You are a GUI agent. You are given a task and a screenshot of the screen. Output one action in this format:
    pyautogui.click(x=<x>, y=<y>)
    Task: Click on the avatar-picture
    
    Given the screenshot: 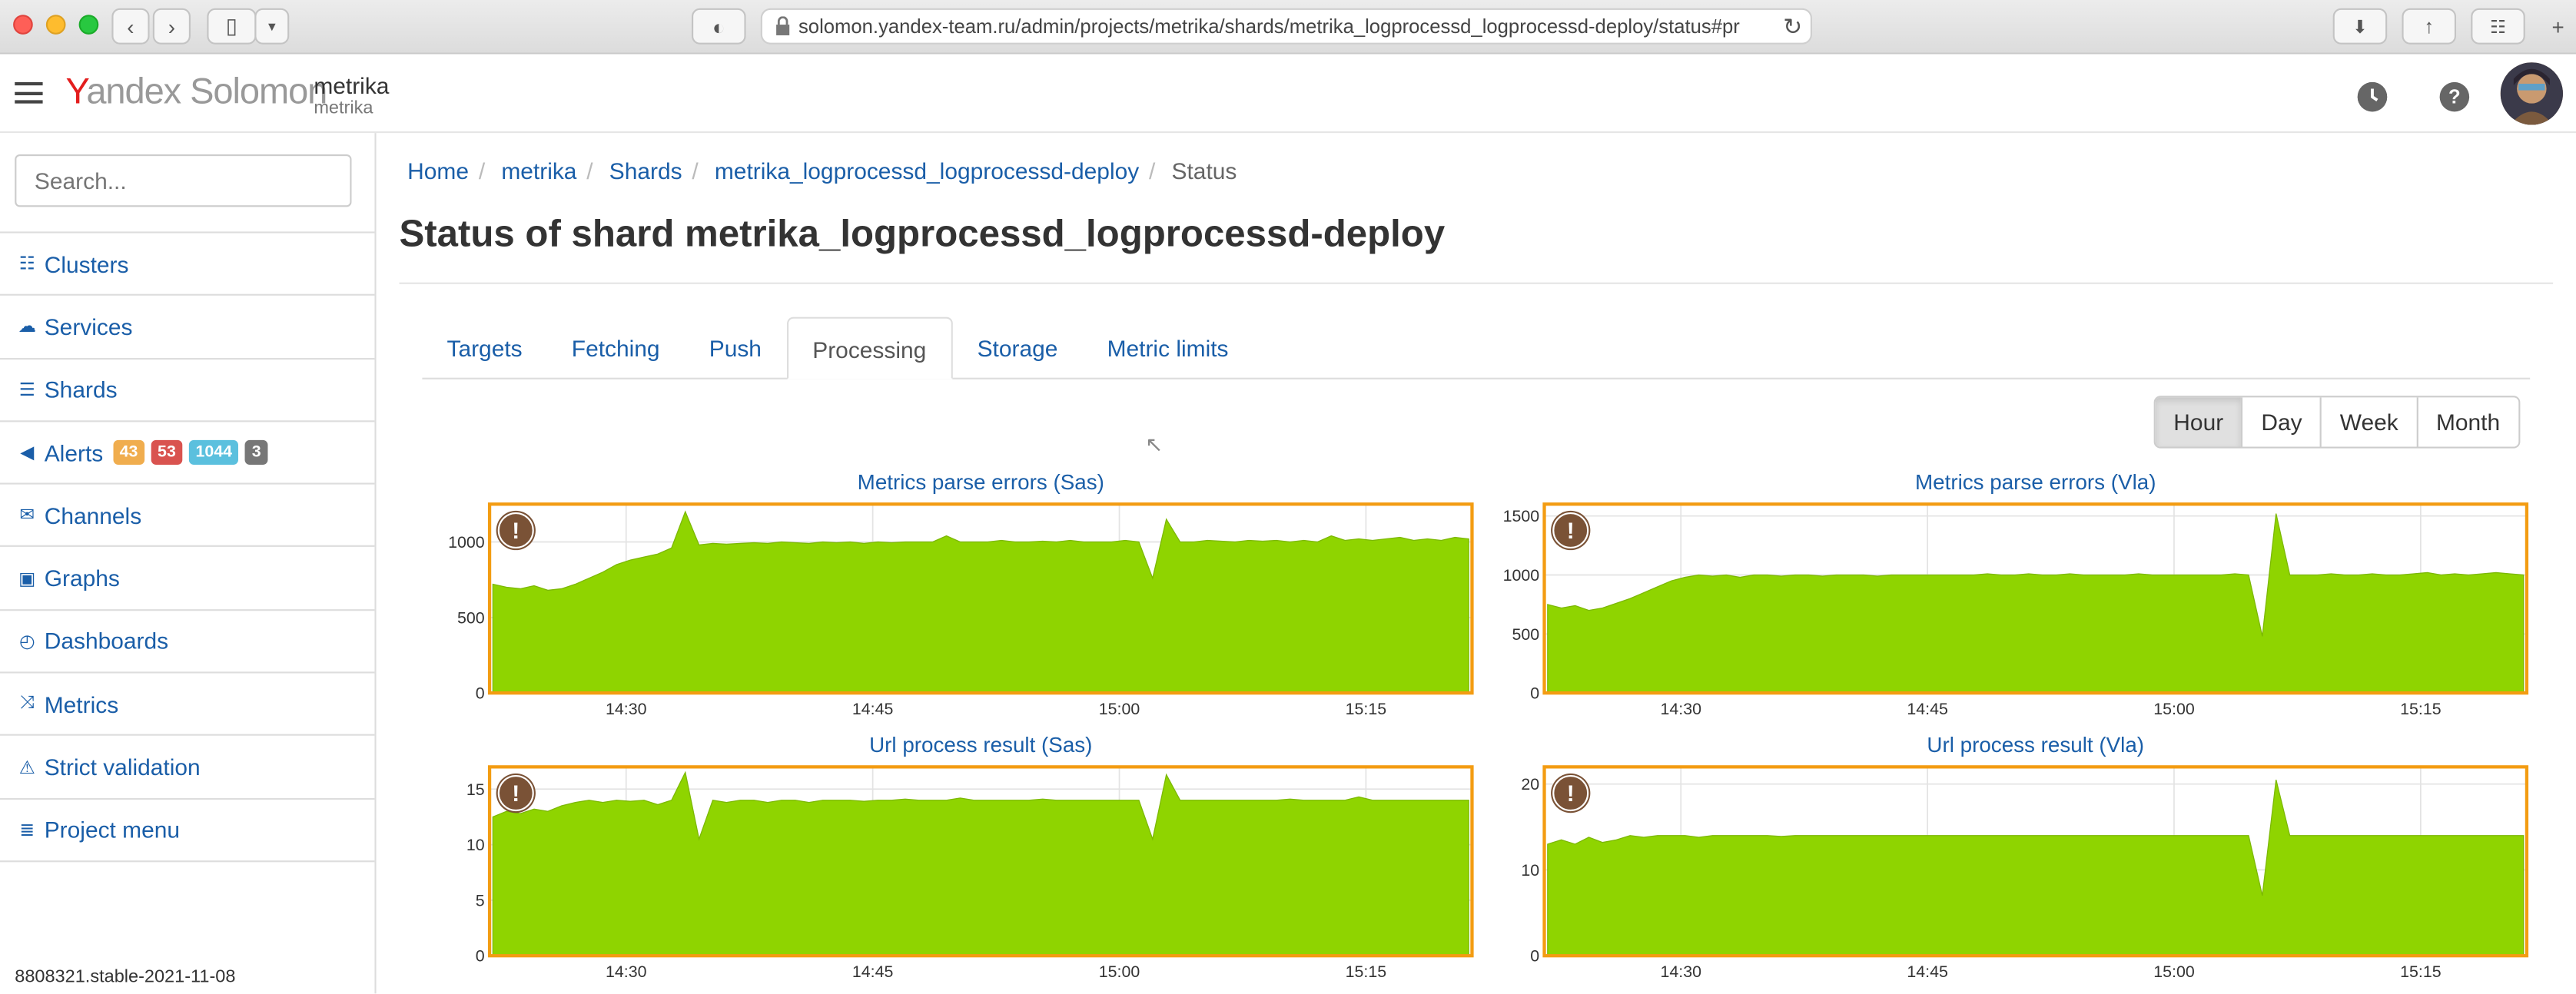 What is the action you would take?
    pyautogui.click(x=2531, y=93)
    